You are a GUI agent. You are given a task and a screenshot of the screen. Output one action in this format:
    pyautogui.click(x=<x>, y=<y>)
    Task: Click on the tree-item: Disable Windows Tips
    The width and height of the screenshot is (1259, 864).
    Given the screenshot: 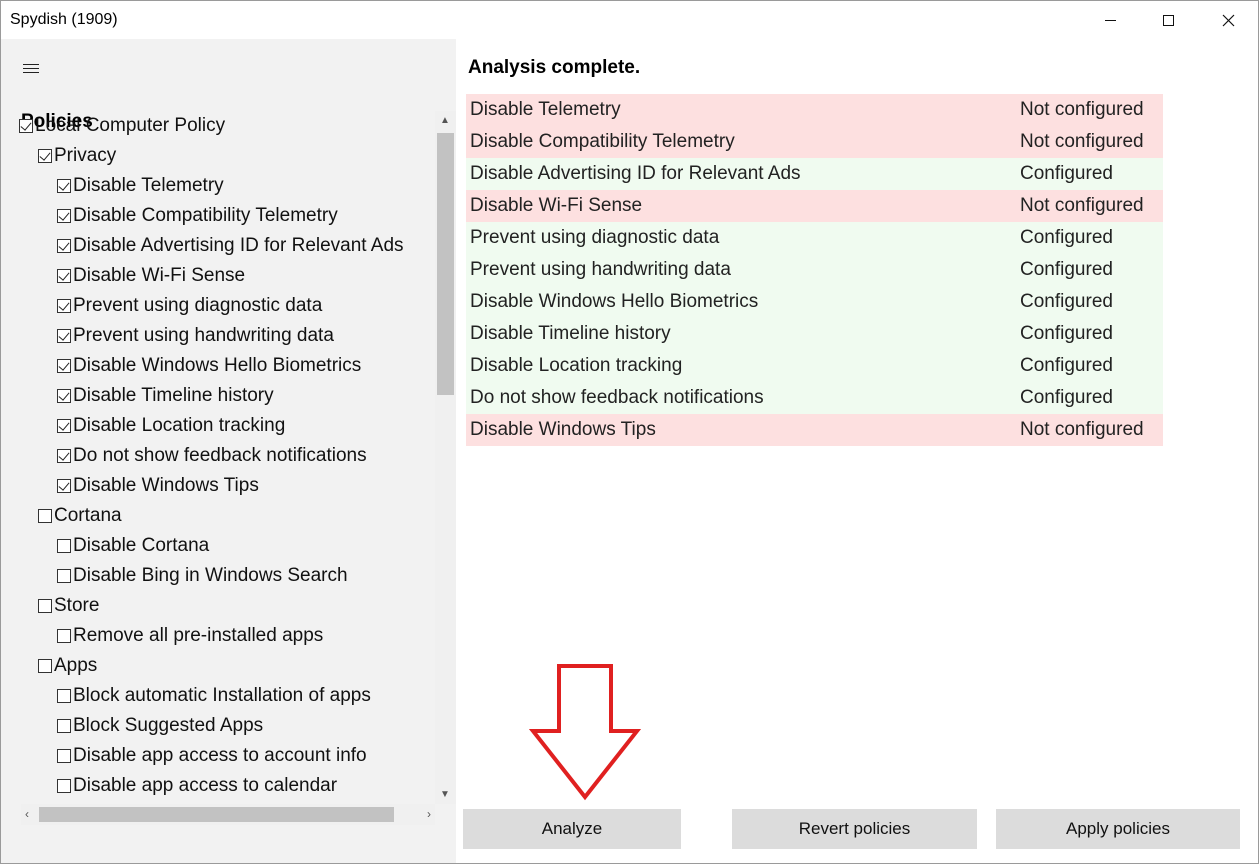 What is the action you would take?
    pyautogui.click(x=158, y=486)
    